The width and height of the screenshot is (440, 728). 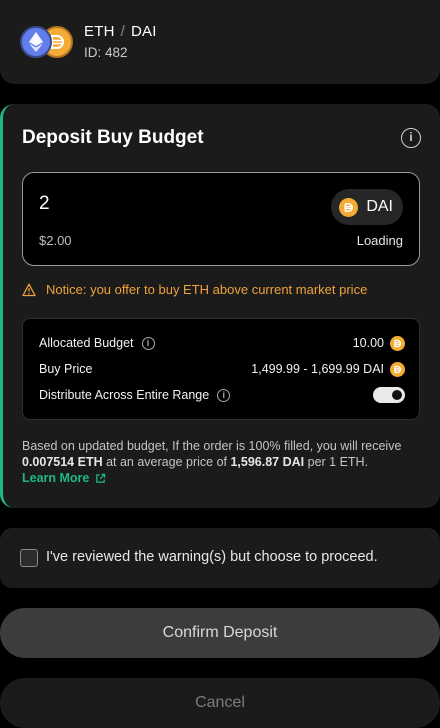 What do you see at coordinates (86, 343) in the screenshot?
I see `allocated-budget-label: Allocated Budget` at bounding box center [86, 343].